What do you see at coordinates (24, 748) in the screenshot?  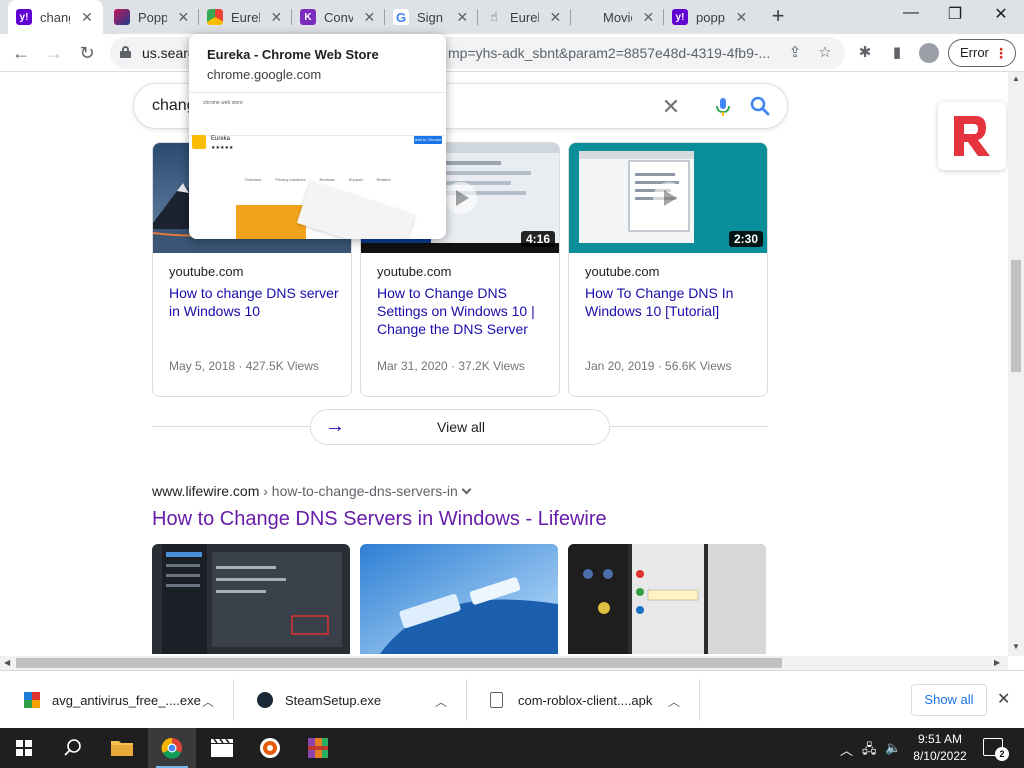 I see `windows-start-icon` at bounding box center [24, 748].